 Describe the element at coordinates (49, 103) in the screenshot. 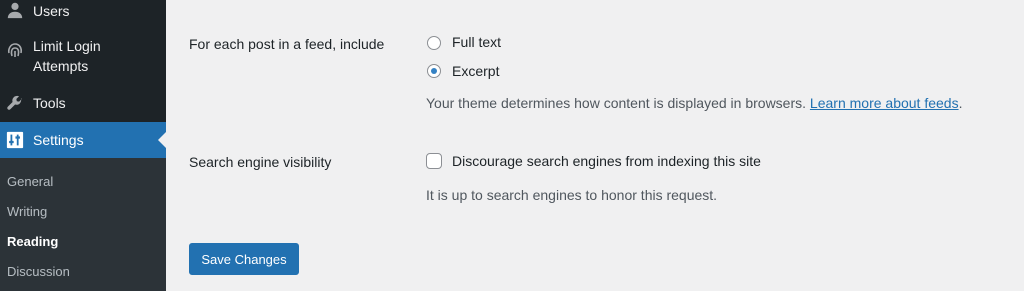

I see `menu-item-label: Tools` at that location.